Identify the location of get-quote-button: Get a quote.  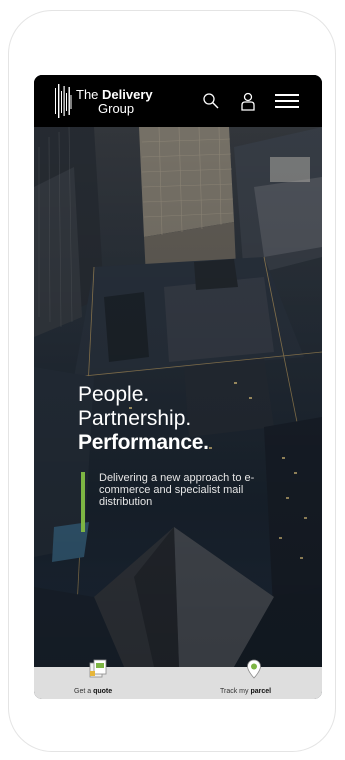
(104, 679).